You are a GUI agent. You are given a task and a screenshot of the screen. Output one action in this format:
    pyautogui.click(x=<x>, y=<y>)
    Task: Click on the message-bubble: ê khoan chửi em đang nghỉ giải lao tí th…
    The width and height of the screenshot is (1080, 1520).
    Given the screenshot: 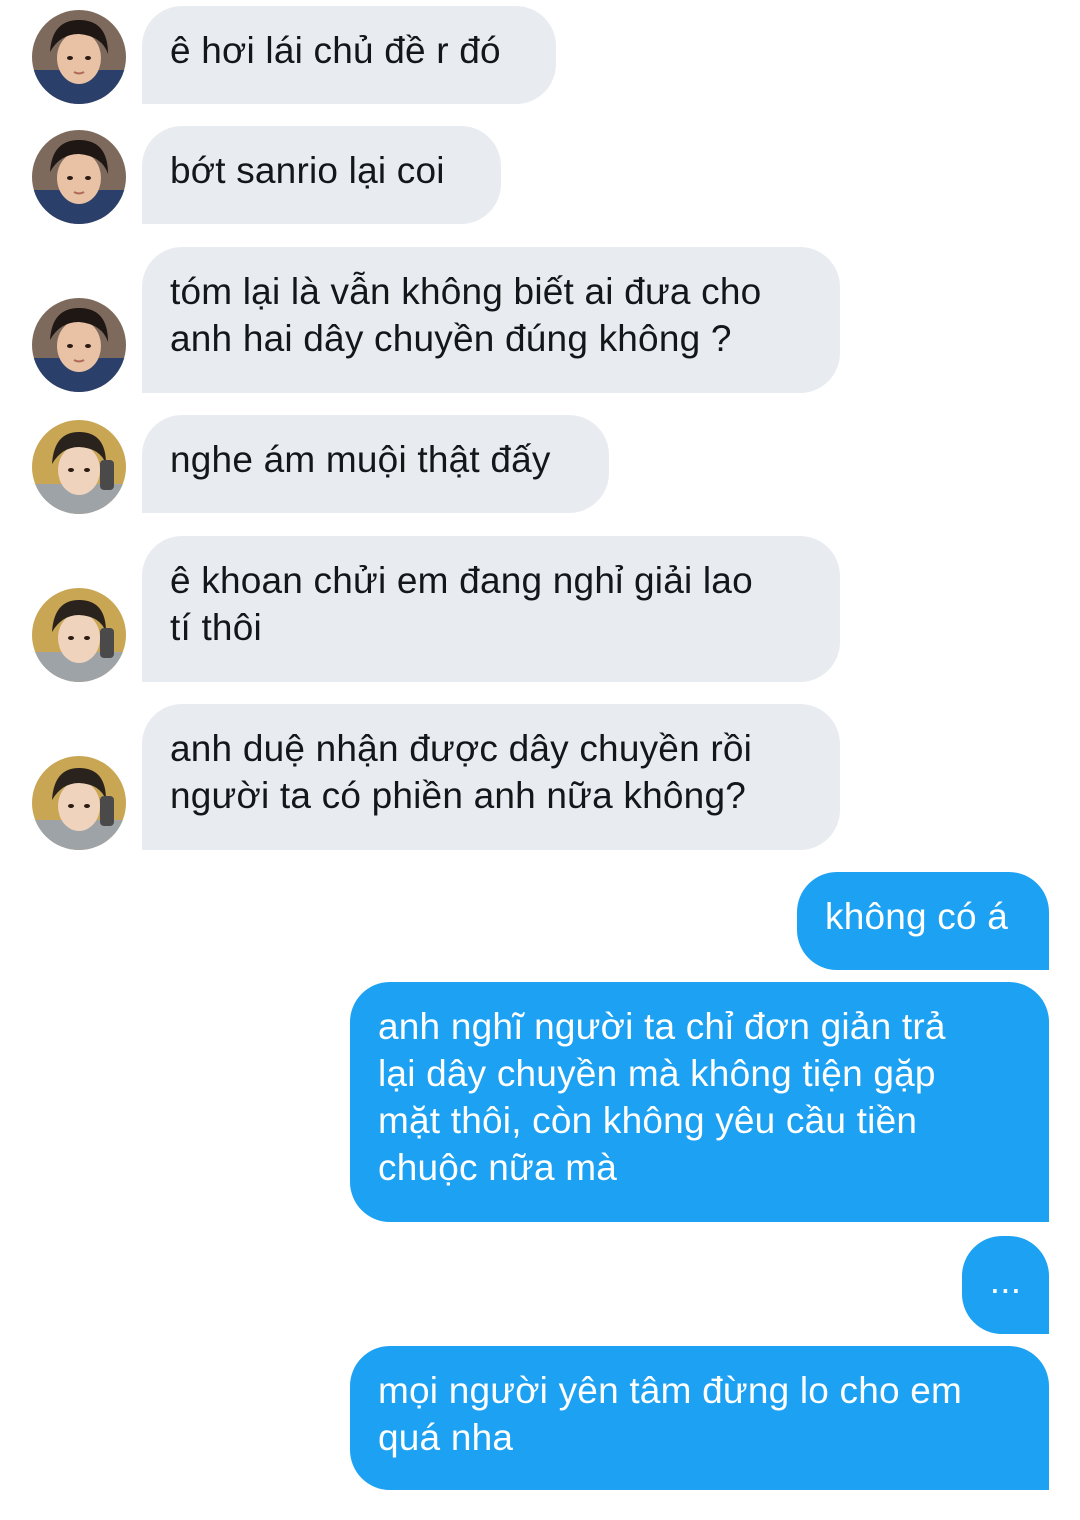 What is the action you would take?
    pyautogui.click(x=491, y=609)
    